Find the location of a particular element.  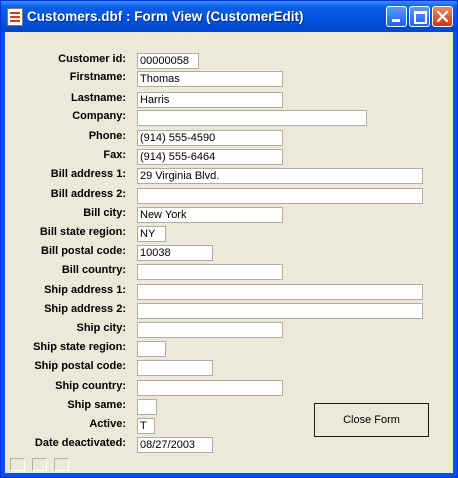

label-ship-postal-code: Ship postal code: is located at coordinates (80, 366).